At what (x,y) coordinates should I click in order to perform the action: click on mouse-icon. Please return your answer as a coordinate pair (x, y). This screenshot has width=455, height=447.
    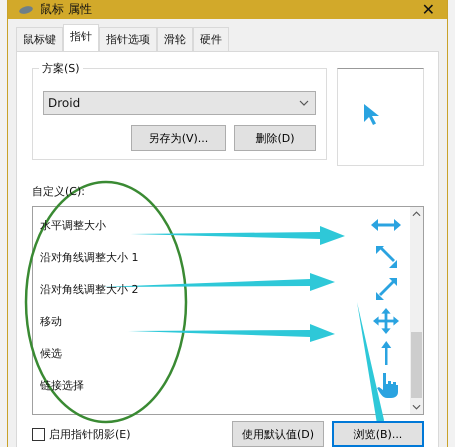
    Looking at the image, I should click on (26, 9).